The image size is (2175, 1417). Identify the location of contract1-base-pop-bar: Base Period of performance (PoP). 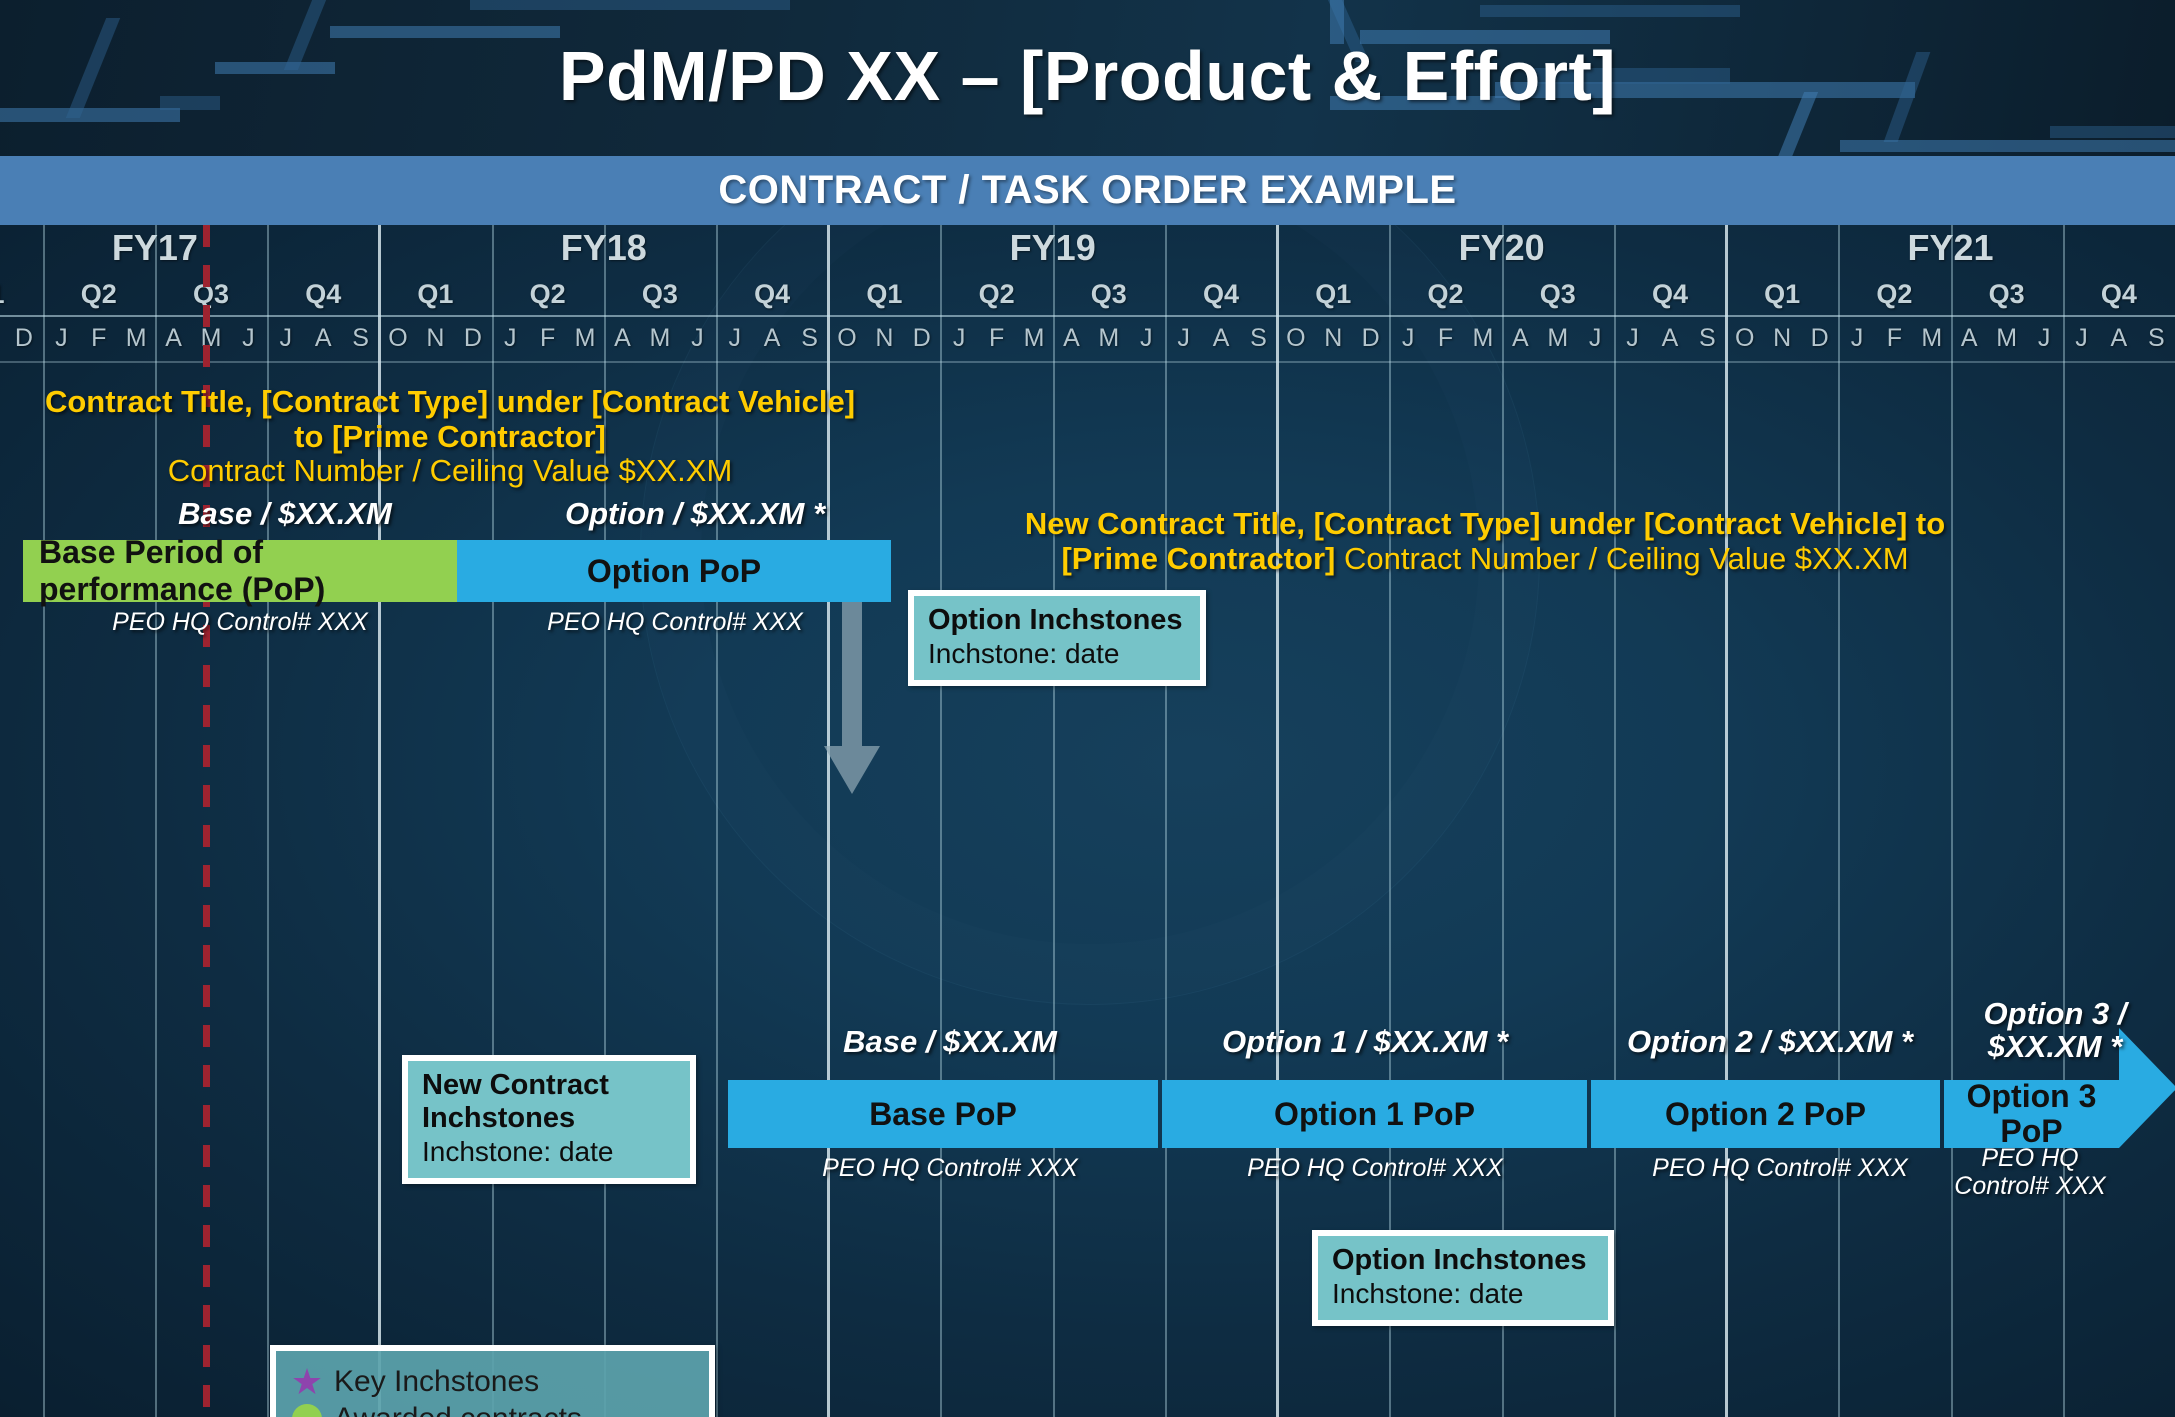
(240, 570).